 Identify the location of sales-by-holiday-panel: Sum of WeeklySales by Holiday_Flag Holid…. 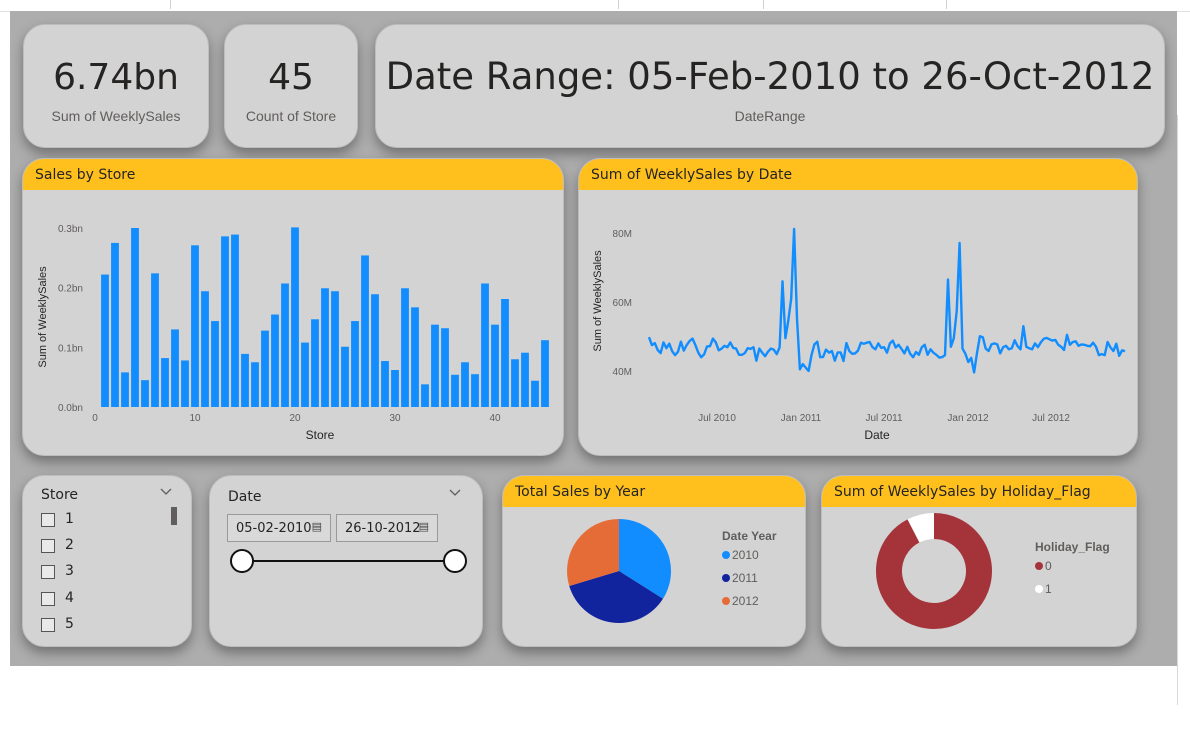
(979, 561).